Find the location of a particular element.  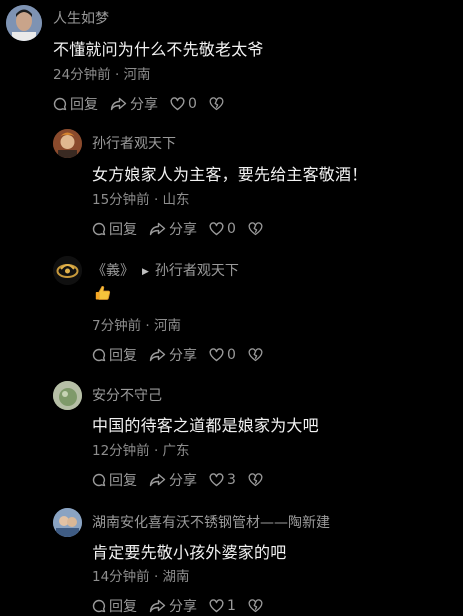

username: 安分不守己 is located at coordinates (127, 395).